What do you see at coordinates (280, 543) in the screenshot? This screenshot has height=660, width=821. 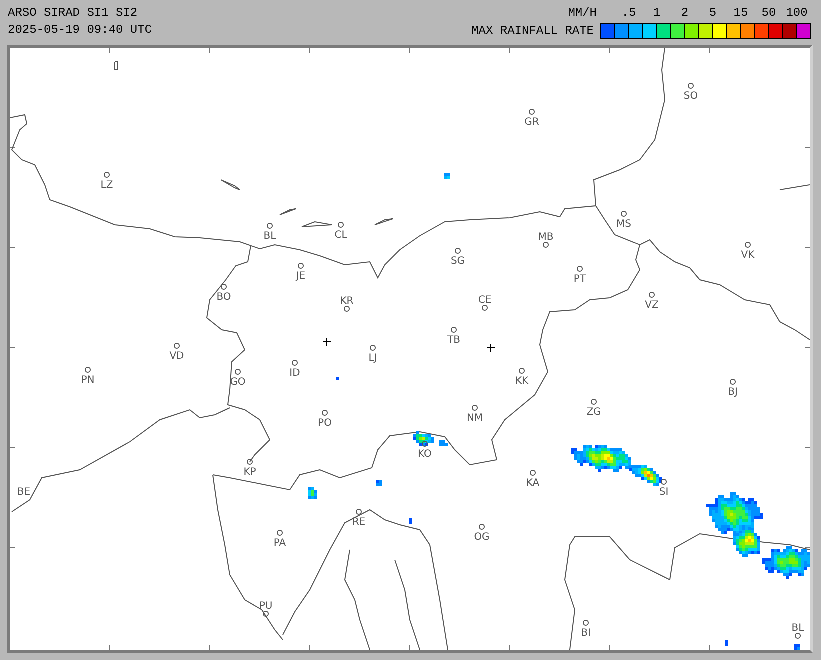 I see `place-label: PA` at bounding box center [280, 543].